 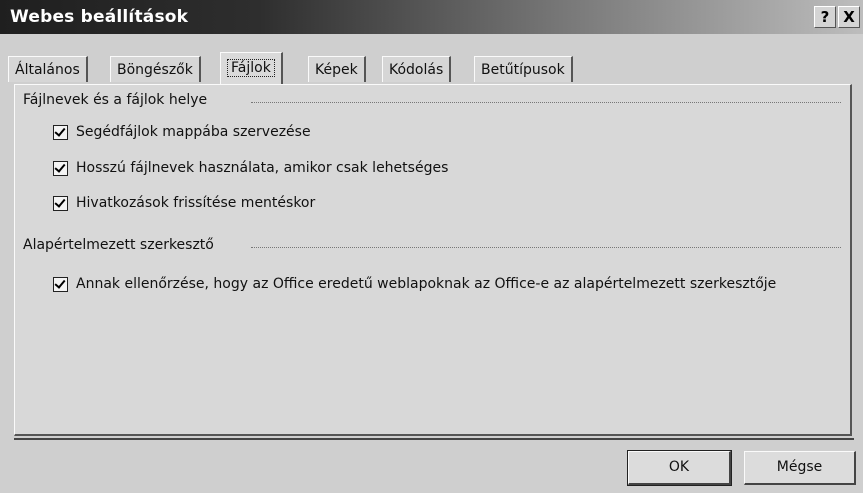 What do you see at coordinates (99, 17) in the screenshot?
I see `window-title: Webes beállítások` at bounding box center [99, 17].